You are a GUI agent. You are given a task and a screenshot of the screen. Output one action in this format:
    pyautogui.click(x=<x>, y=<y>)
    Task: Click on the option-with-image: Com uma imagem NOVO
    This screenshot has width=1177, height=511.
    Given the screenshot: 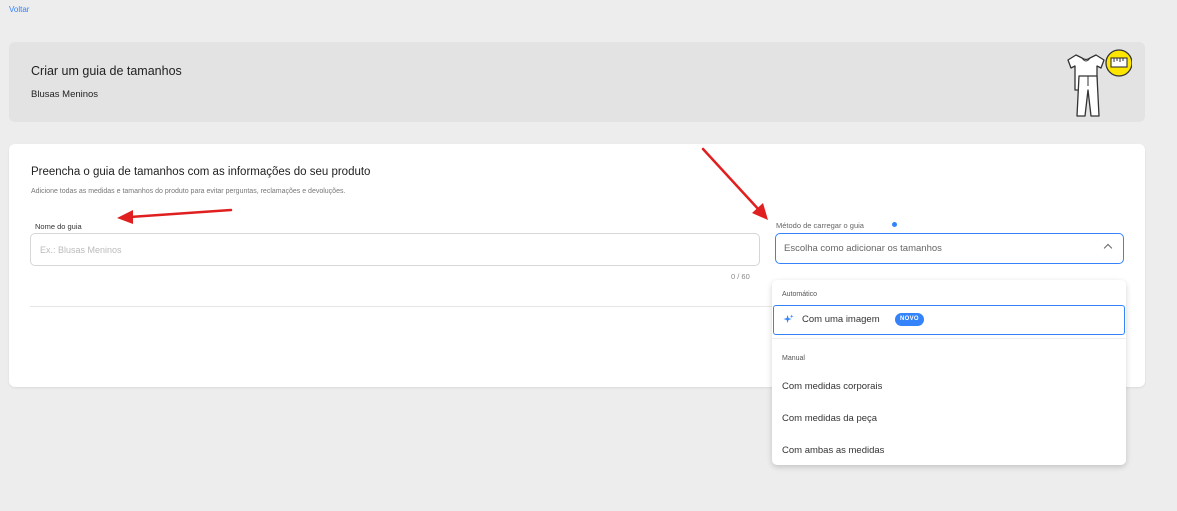 What is the action you would take?
    pyautogui.click(x=949, y=320)
    